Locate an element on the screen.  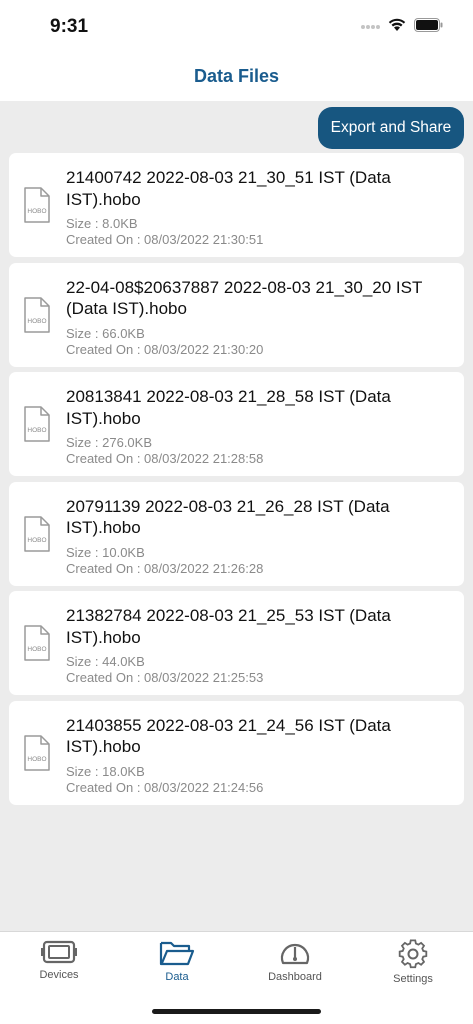
file-created-date: Created On : 08/03/2022 21:28:58 is located at coordinates (165, 459).